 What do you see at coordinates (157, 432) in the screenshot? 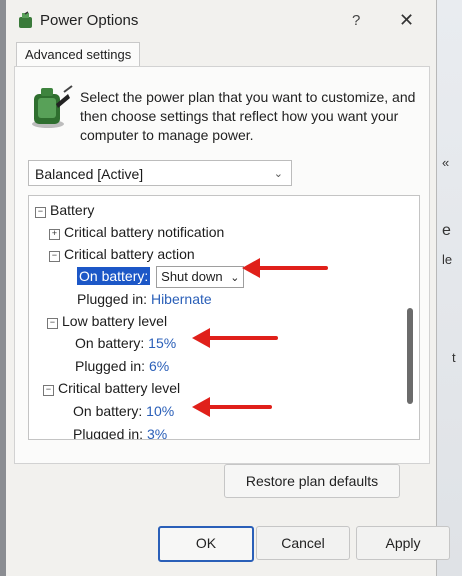
I see `setting-value-link: 3%` at bounding box center [157, 432].